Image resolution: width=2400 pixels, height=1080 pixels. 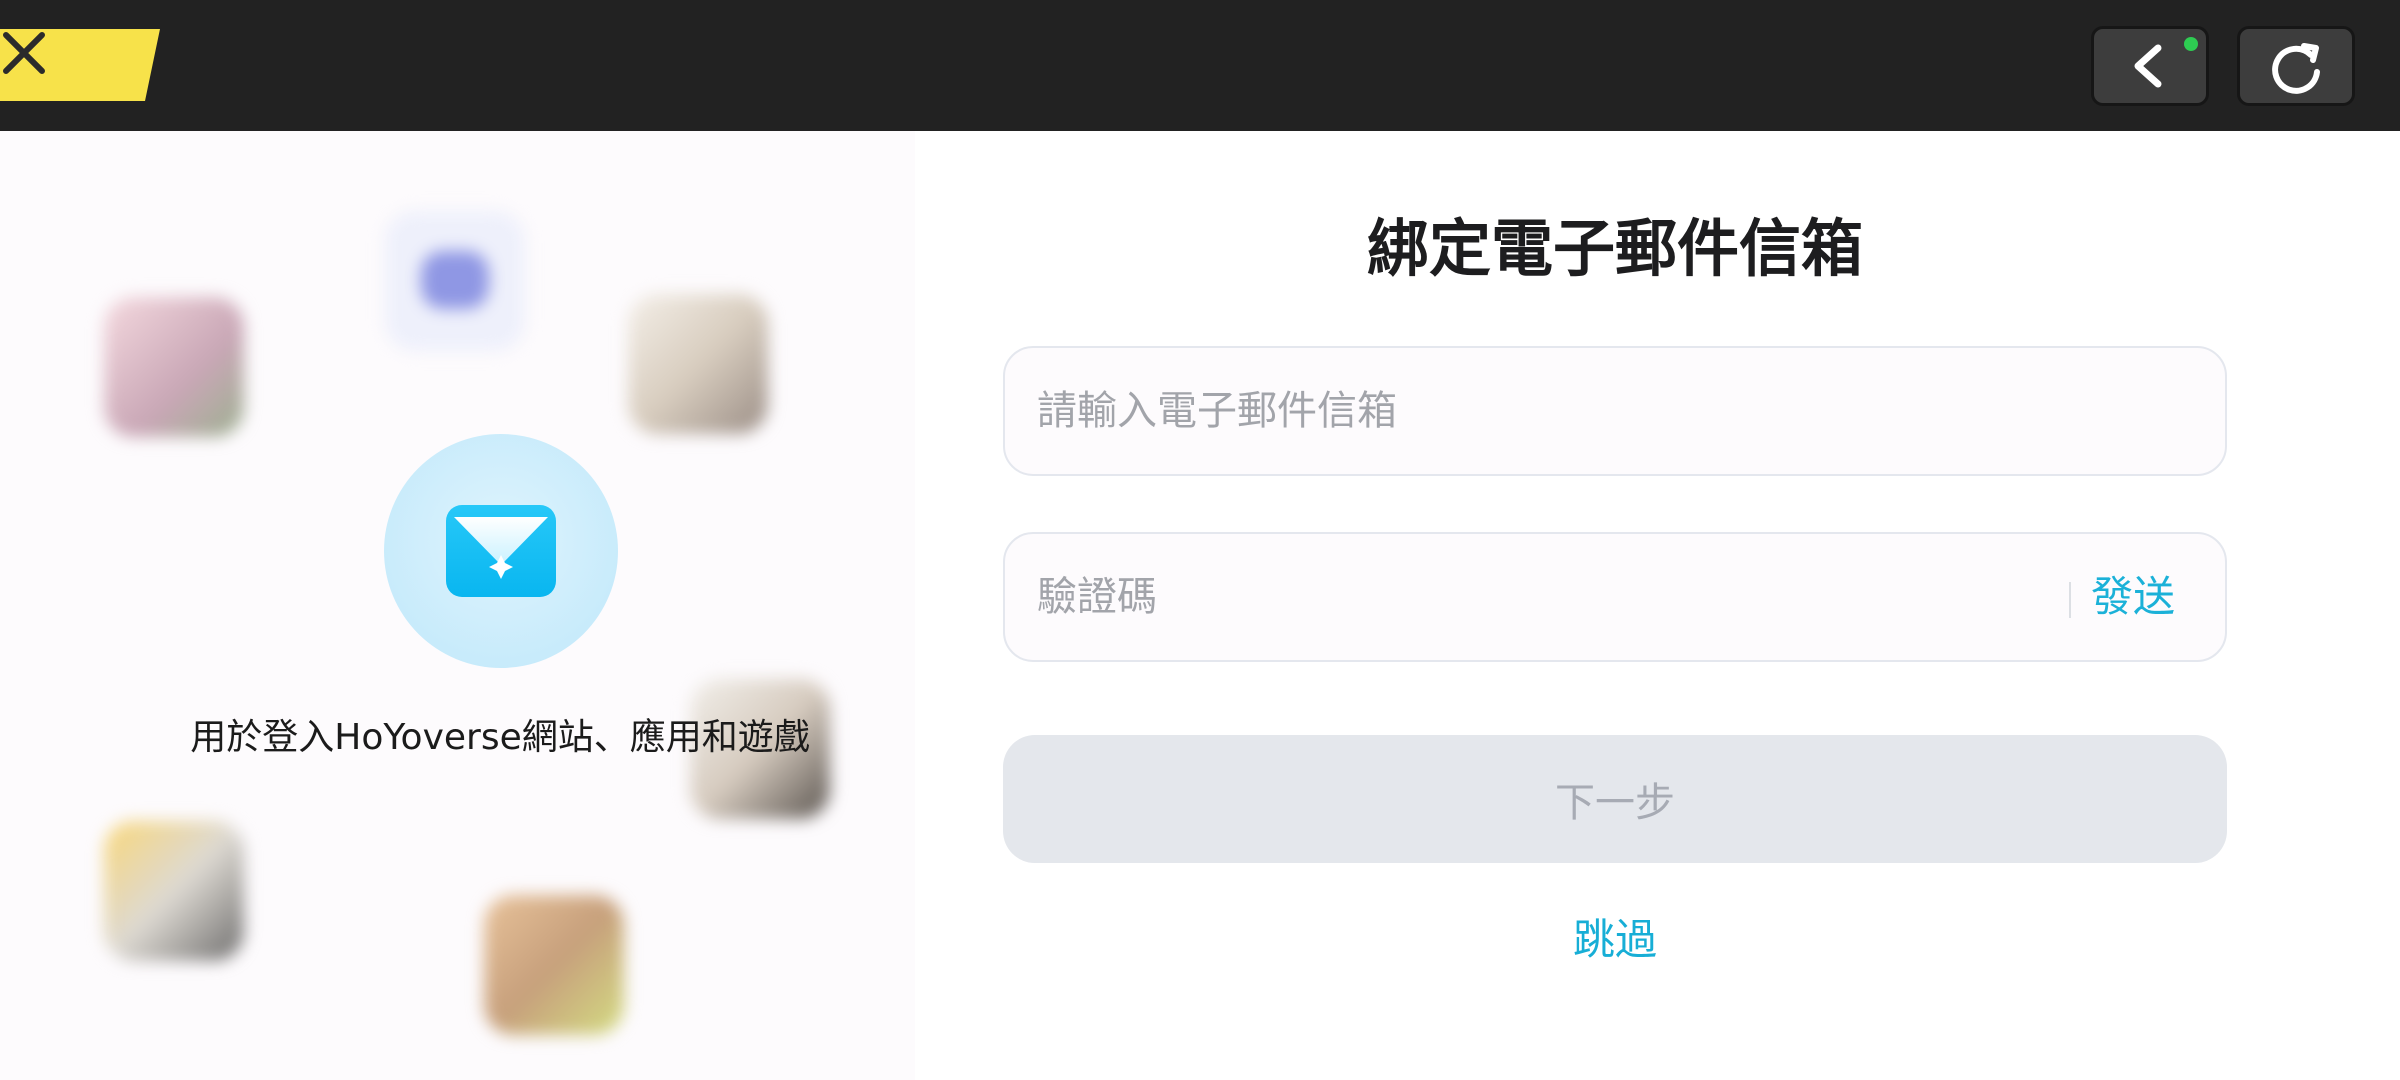 I want to click on page-title: 綁定電子郵件信箱, so click(x=1614, y=248).